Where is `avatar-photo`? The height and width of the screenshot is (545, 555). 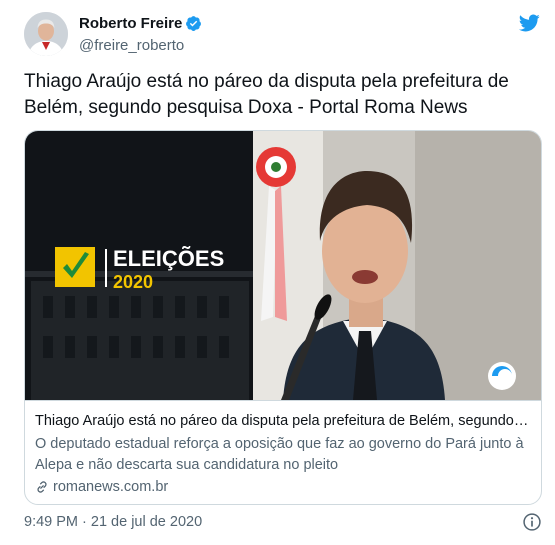
avatar-photo is located at coordinates (46, 34).